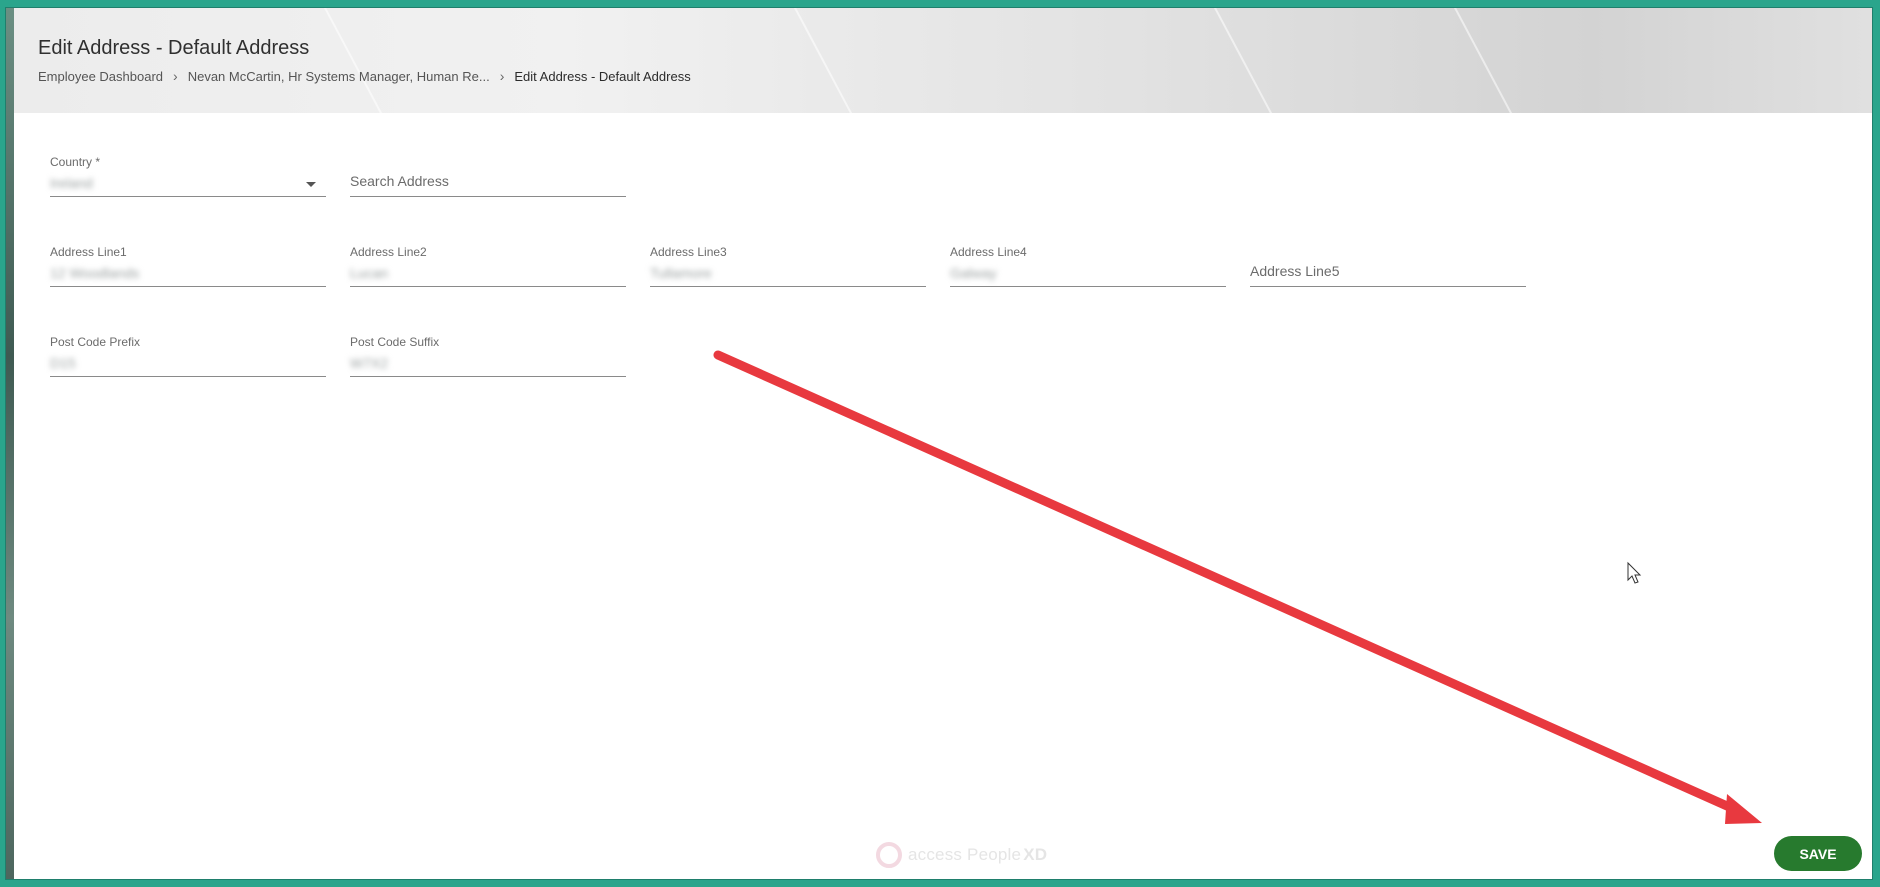 The height and width of the screenshot is (887, 1880). What do you see at coordinates (1634, 572) in the screenshot?
I see `mouse-cursor-icon` at bounding box center [1634, 572].